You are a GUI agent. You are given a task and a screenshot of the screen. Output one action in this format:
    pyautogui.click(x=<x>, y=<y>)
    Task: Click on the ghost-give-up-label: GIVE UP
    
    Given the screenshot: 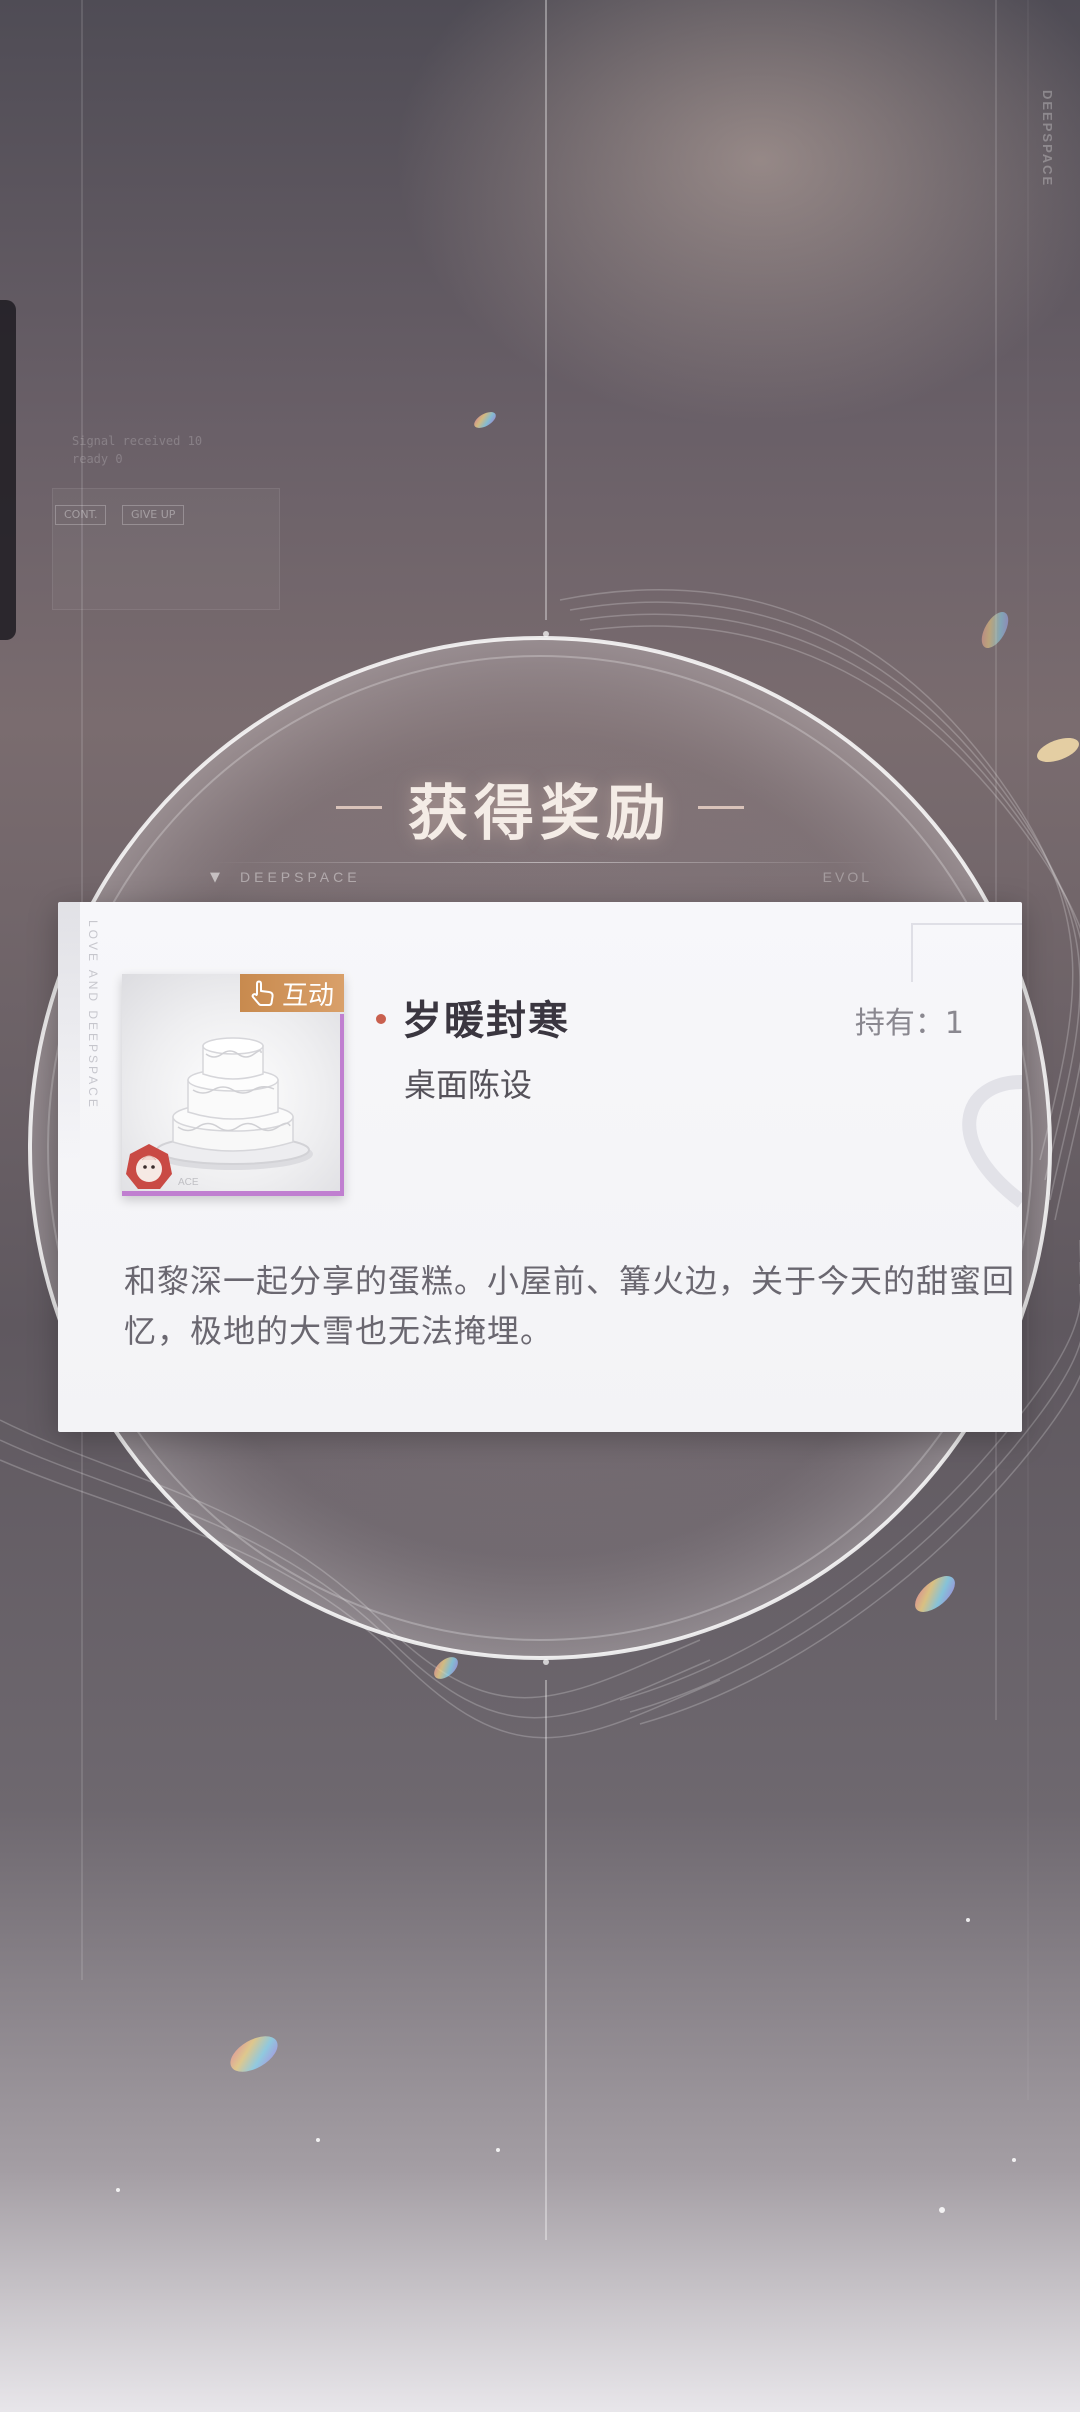 What is the action you would take?
    pyautogui.click(x=153, y=515)
    